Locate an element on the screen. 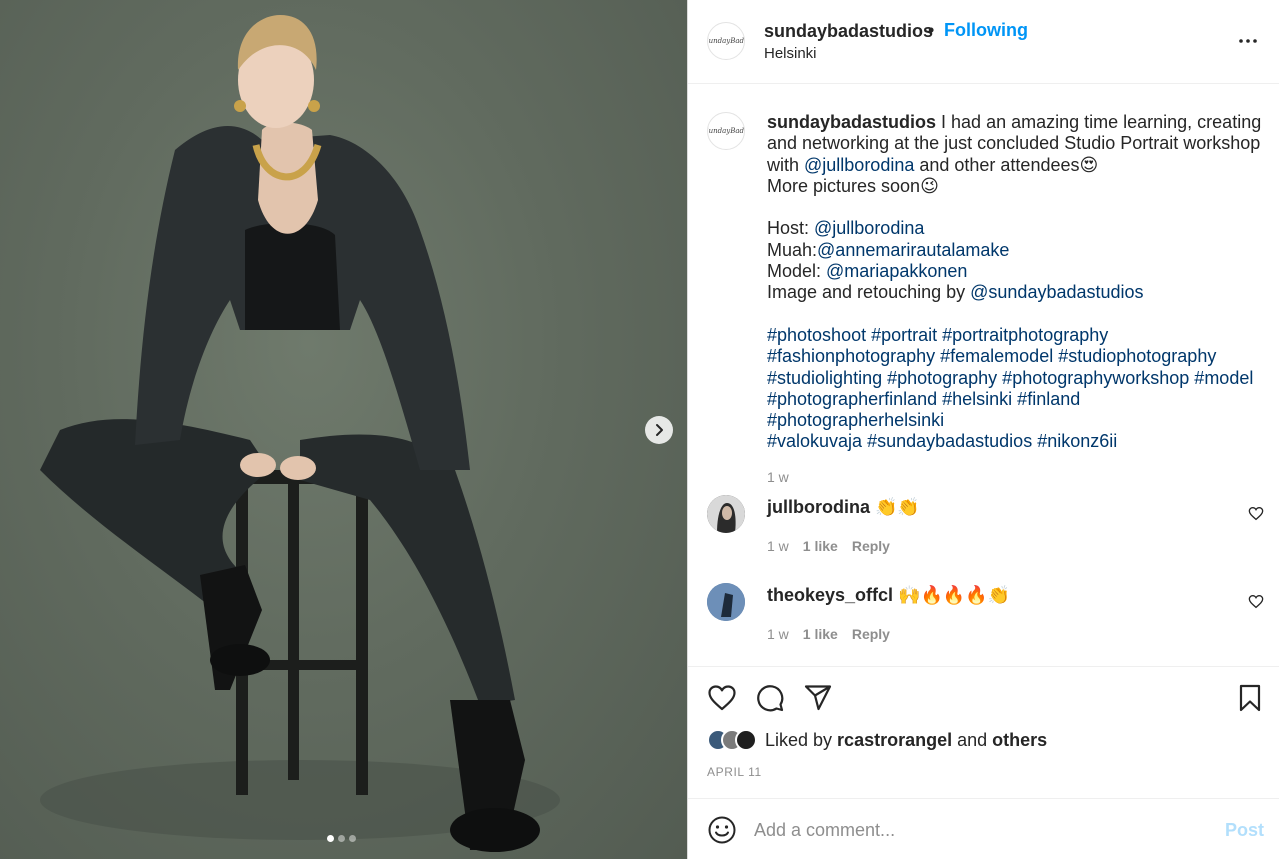 The image size is (1279, 859). liker-username: rcastrorangel is located at coordinates (894, 740).